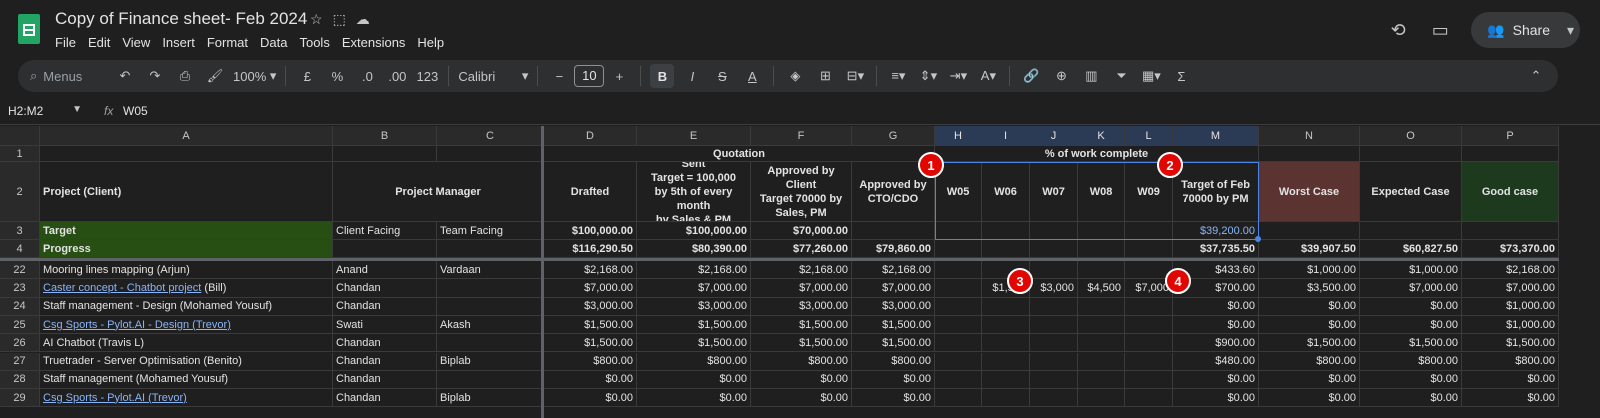  What do you see at coordinates (958, 343) in the screenshot?
I see `cell-h26` at bounding box center [958, 343].